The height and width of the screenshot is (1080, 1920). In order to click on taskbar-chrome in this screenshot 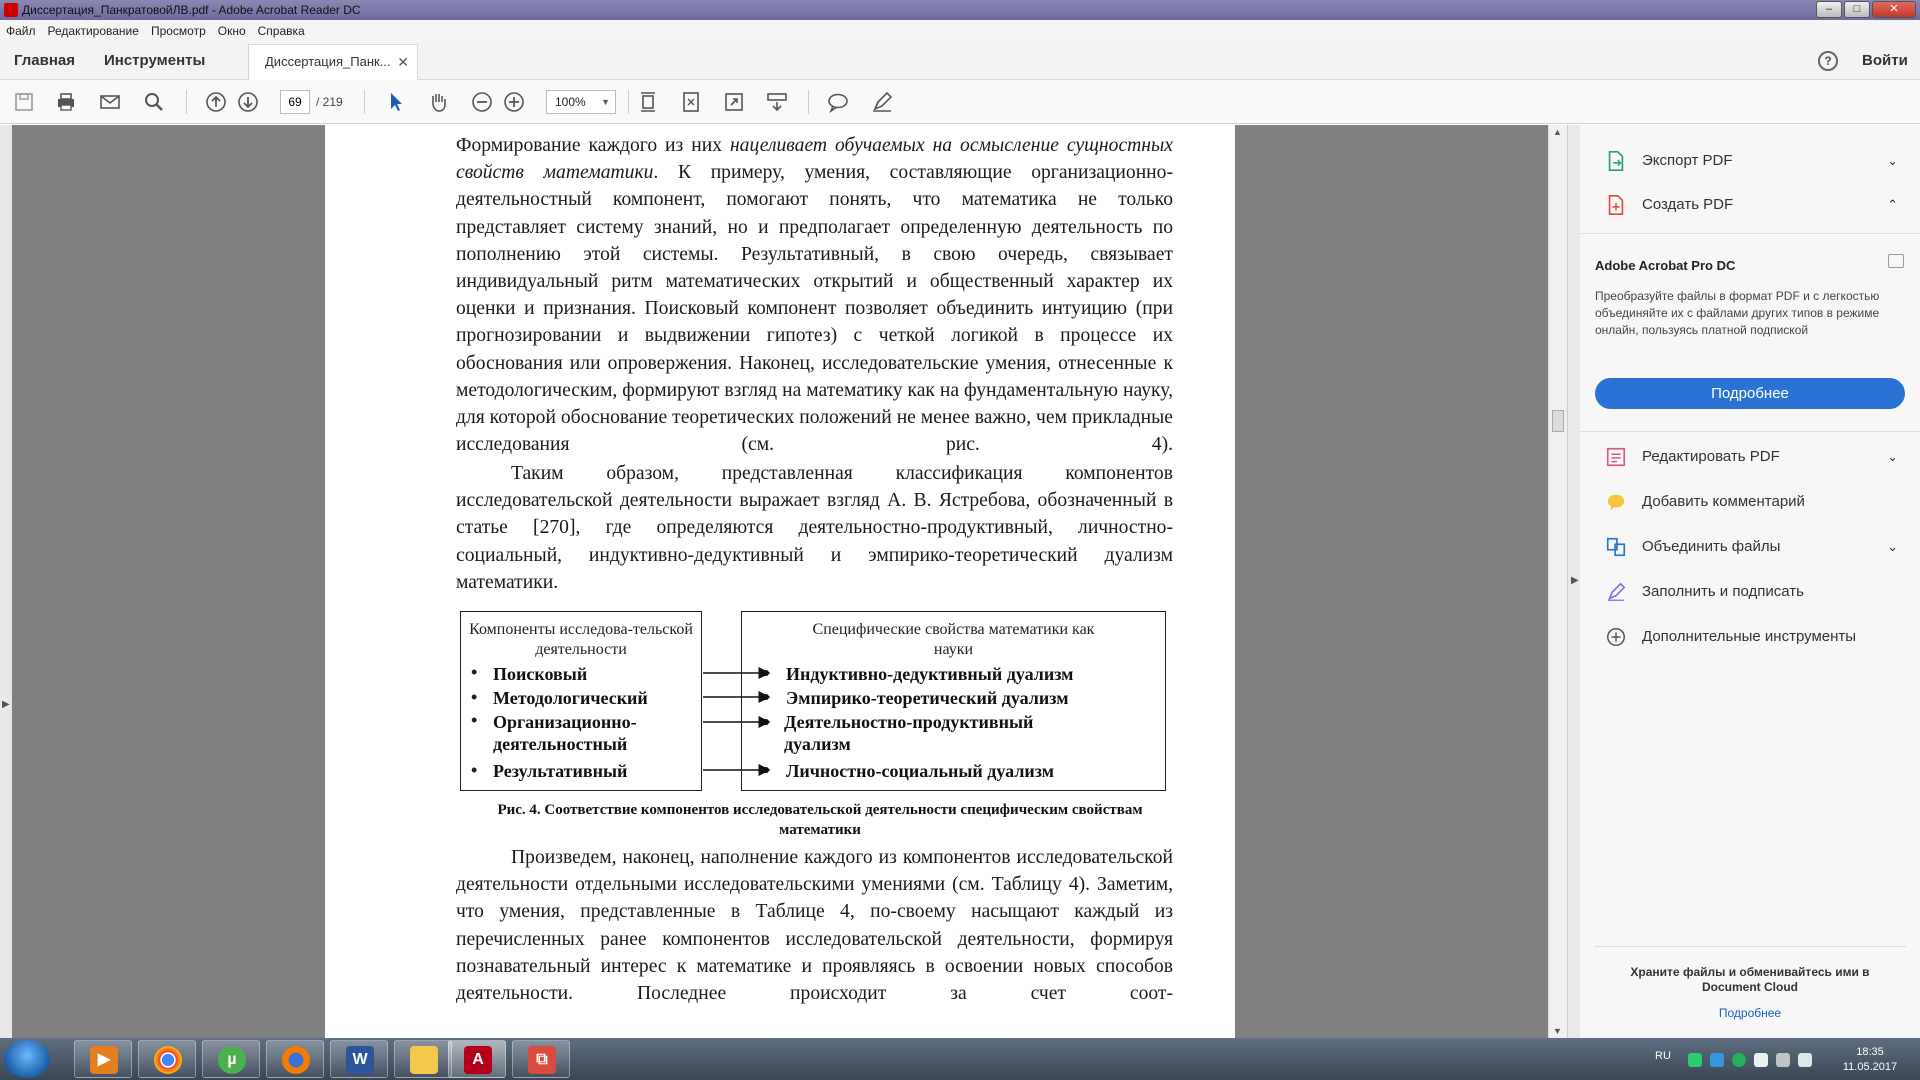, I will do `click(167, 1059)`.